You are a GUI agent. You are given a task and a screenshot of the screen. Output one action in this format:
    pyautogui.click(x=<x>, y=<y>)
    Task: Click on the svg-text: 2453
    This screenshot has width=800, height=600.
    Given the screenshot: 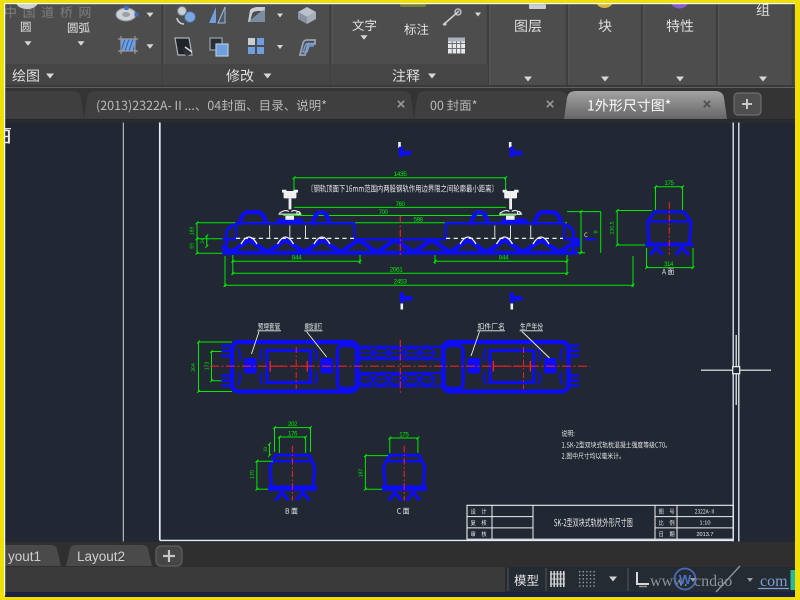 What is the action you would take?
    pyautogui.click(x=400, y=282)
    